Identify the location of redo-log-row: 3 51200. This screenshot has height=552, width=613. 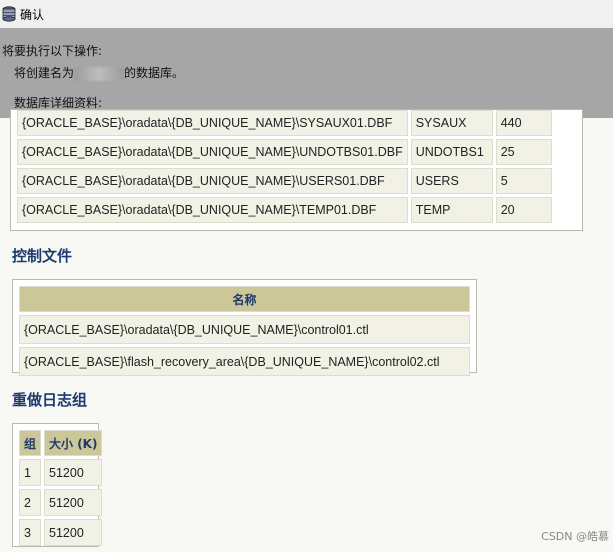
(61, 532).